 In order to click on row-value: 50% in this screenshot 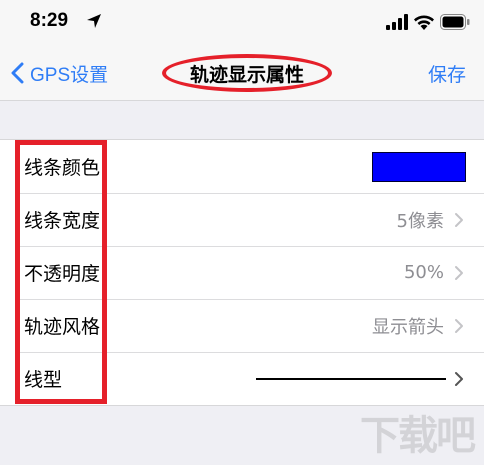, I will do `click(423, 272)`.